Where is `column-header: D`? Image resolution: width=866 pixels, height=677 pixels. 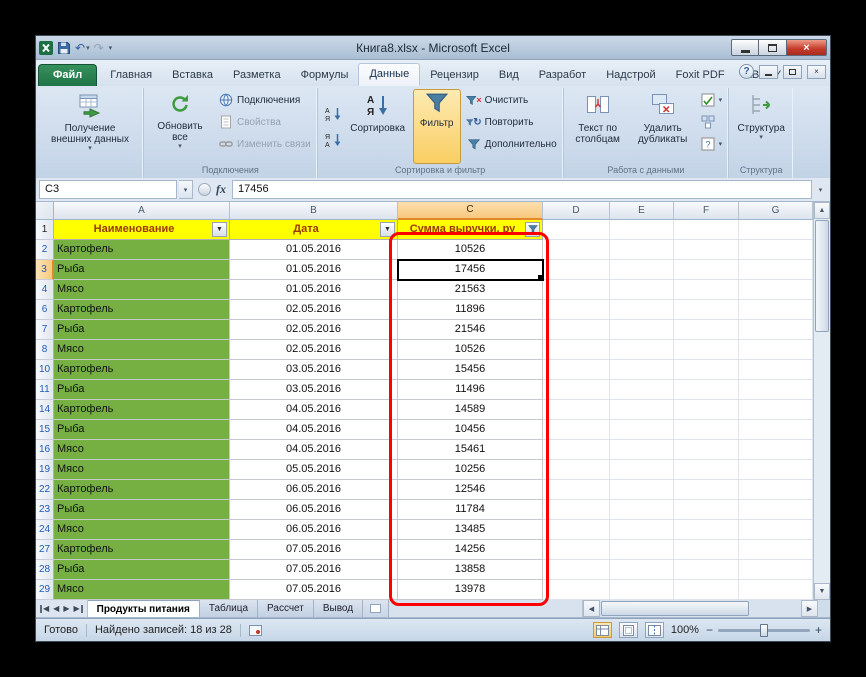 column-header: D is located at coordinates (576, 211).